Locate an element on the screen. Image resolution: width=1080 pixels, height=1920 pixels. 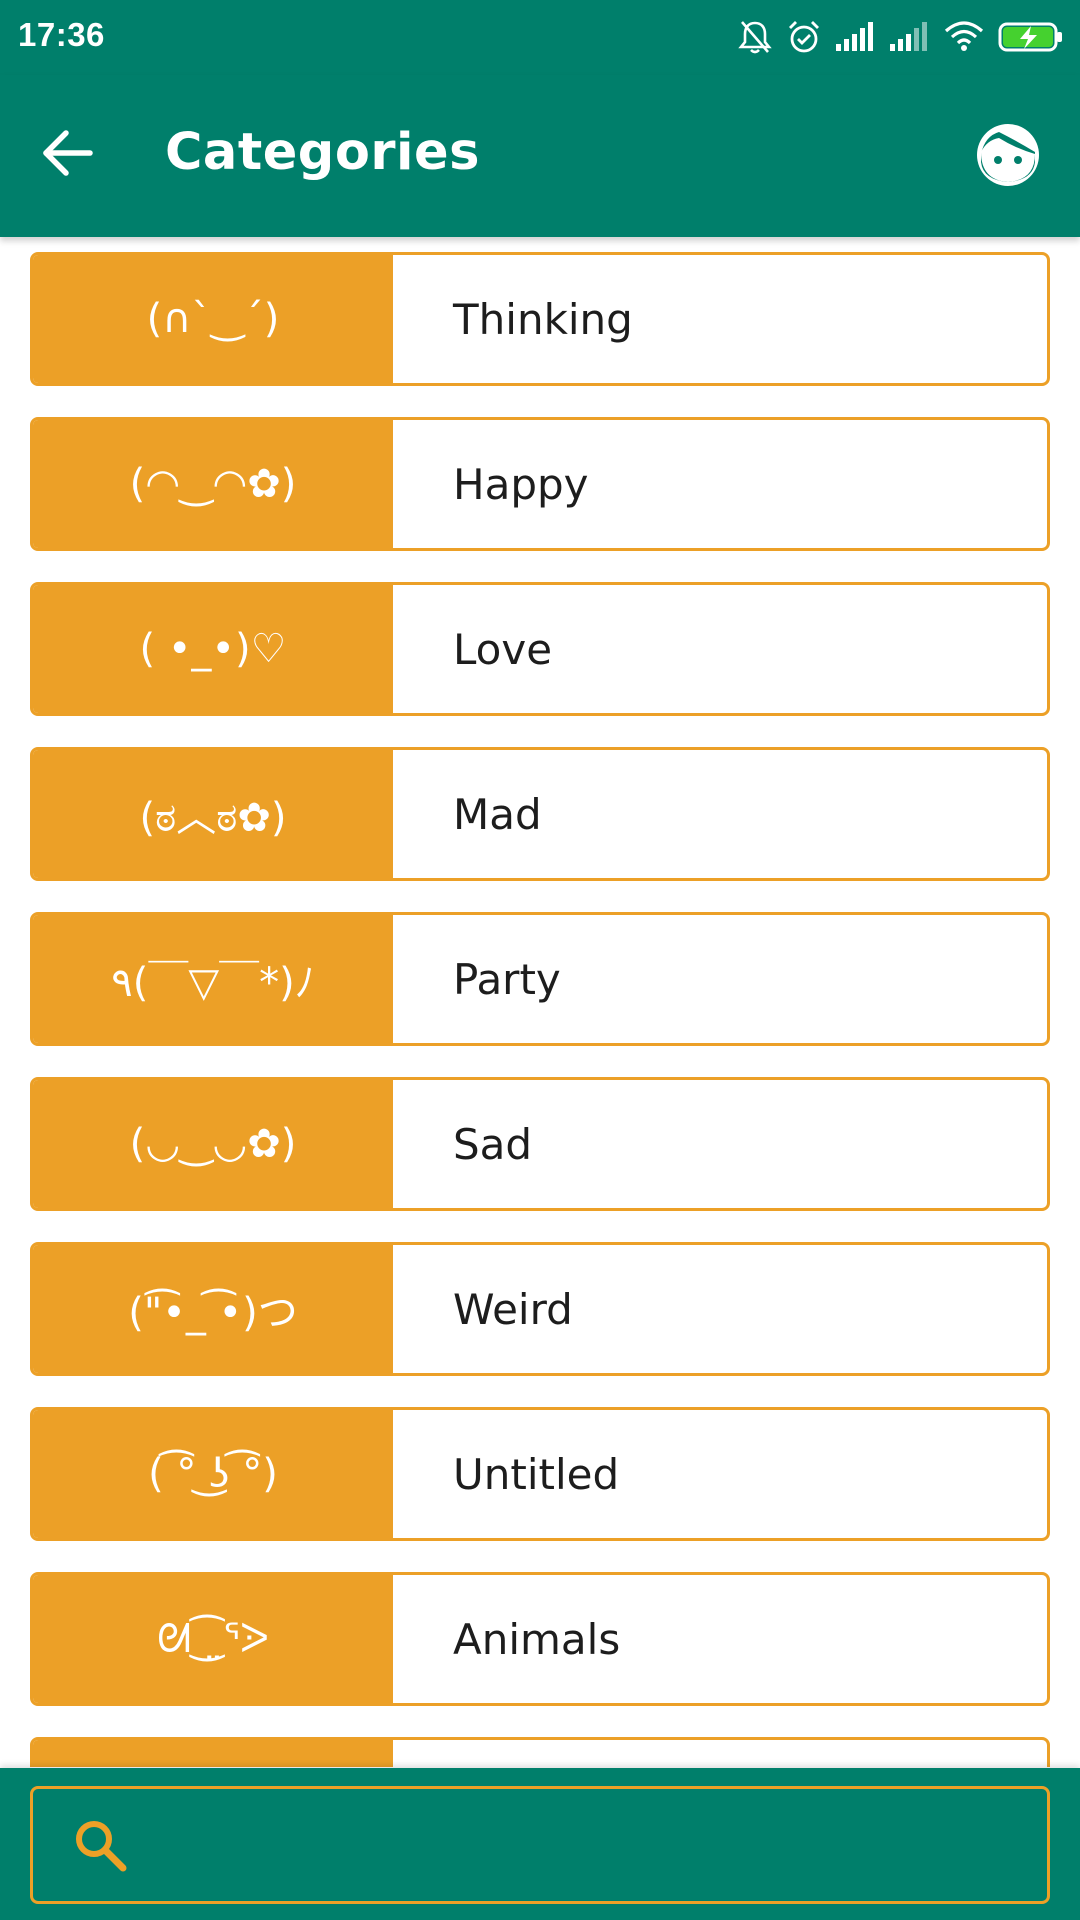
category-label: Sad is located at coordinates (493, 1144).